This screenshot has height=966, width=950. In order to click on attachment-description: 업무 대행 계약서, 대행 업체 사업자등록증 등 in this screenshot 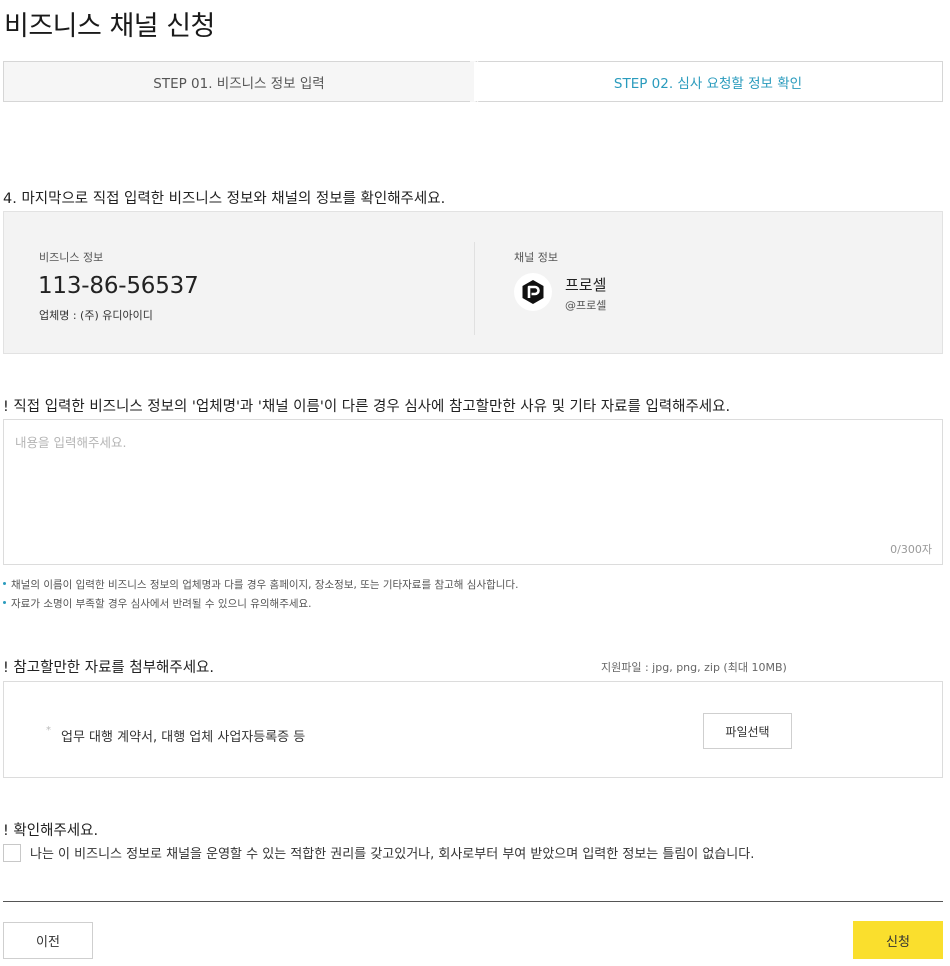, I will do `click(183, 737)`.